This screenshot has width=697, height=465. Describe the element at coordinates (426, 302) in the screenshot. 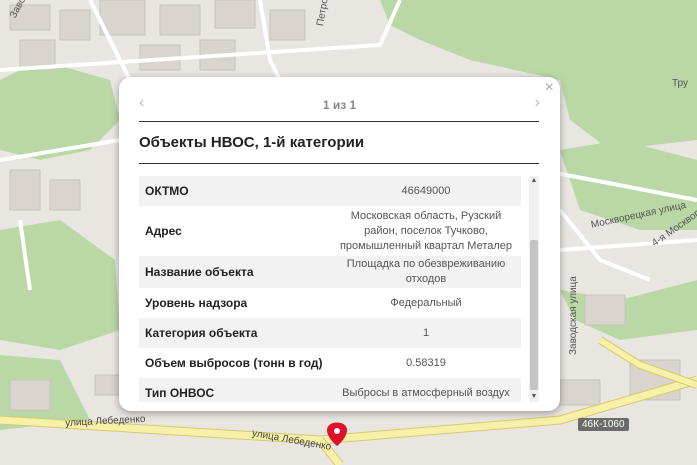

I see `attribute-value: Федеральный` at that location.